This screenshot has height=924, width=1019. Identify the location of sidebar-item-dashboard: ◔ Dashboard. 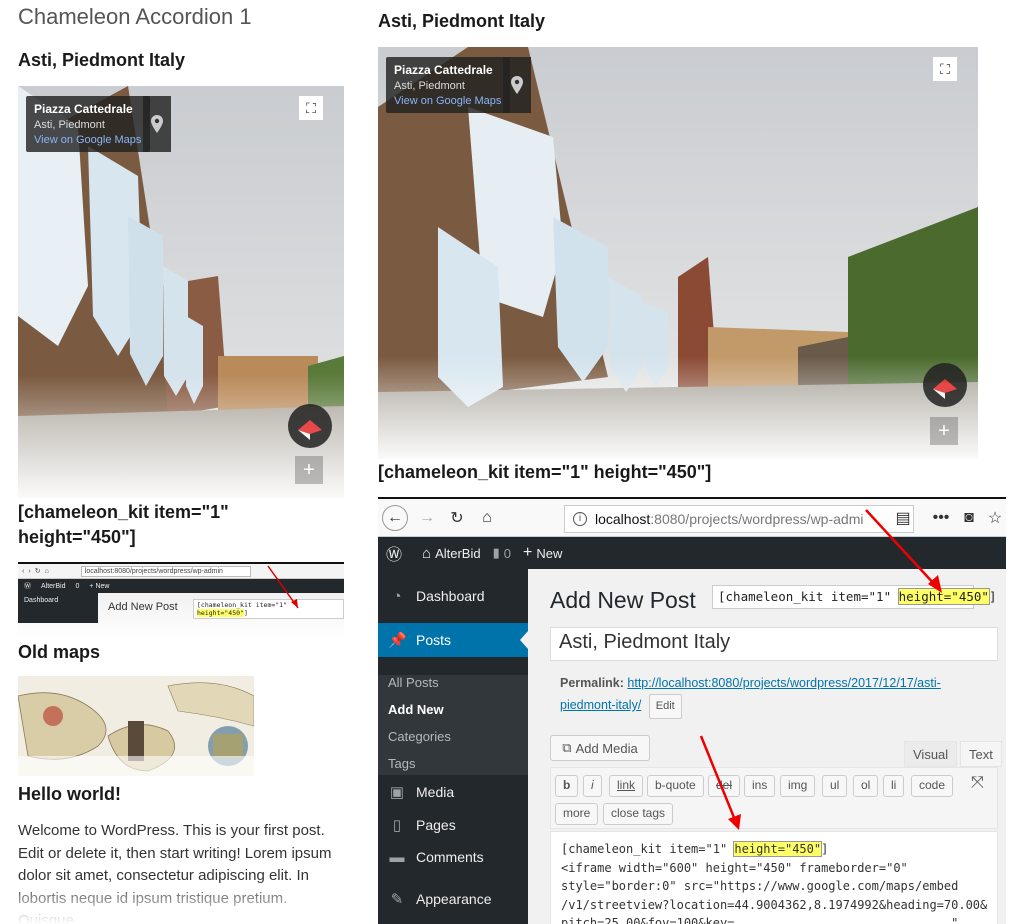
(453, 596).